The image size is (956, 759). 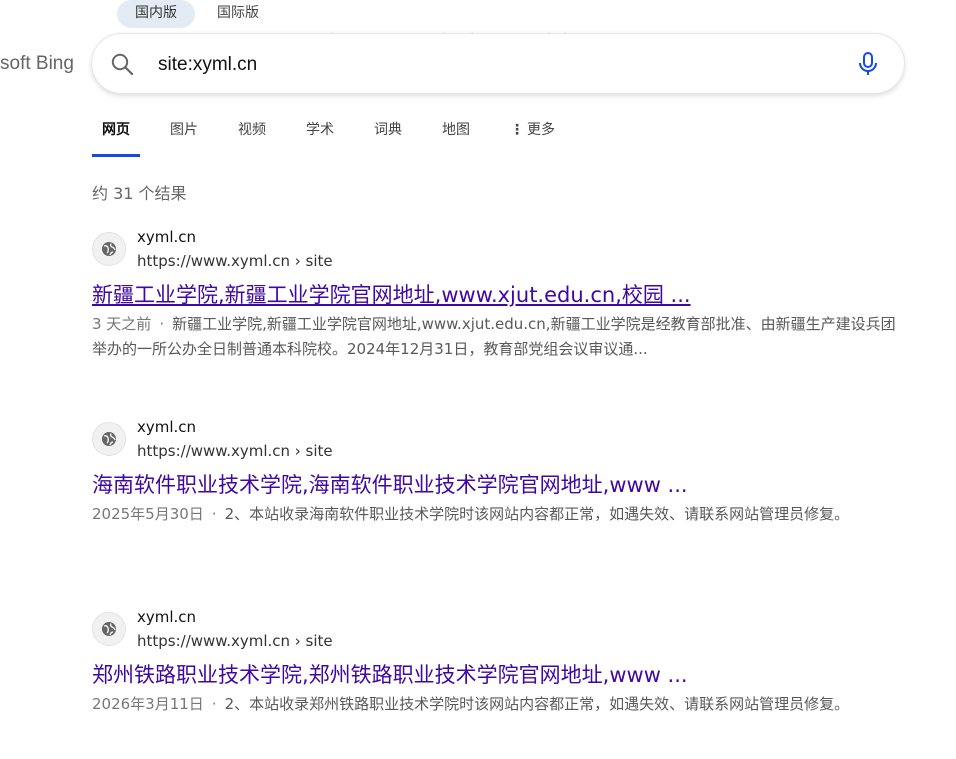 What do you see at coordinates (517, 130) in the screenshot?
I see `more-dots-icon: ⋮` at bounding box center [517, 130].